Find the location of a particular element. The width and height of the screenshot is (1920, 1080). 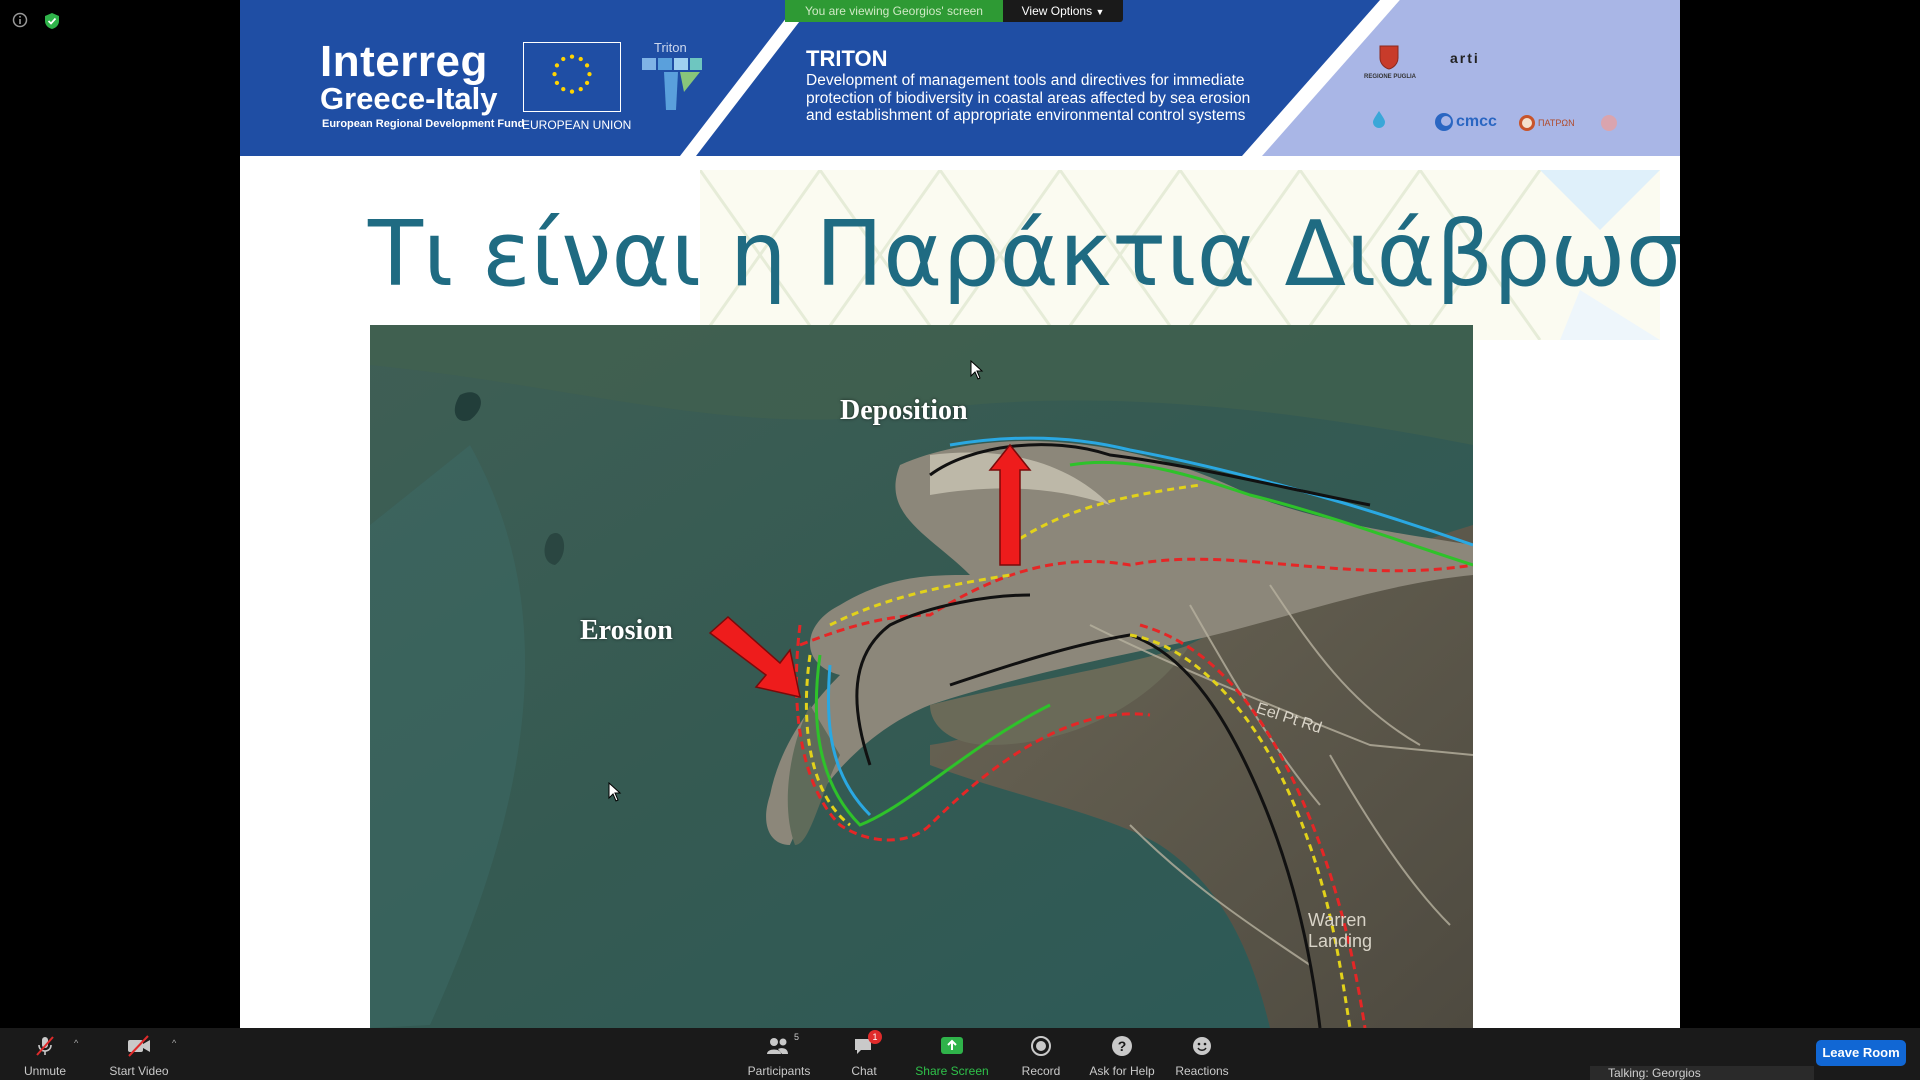

university-seal-icon is located at coordinates (1527, 123).